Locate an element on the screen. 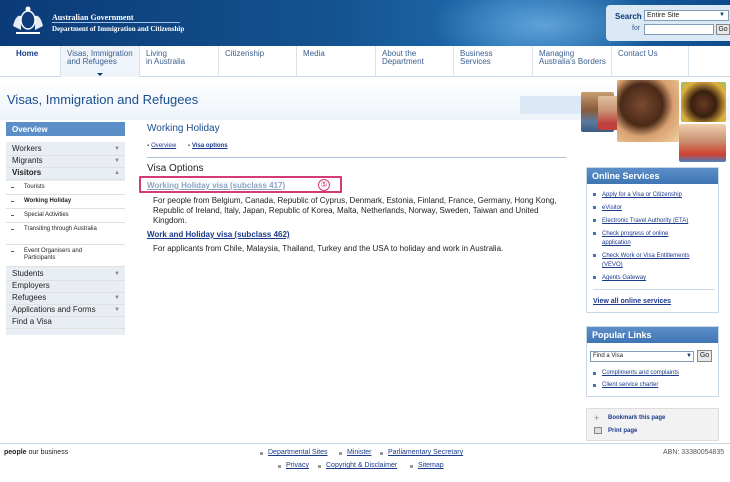 This screenshot has height=482, width=730. nav-borders-line2: Australia's Borders is located at coordinates (572, 61).